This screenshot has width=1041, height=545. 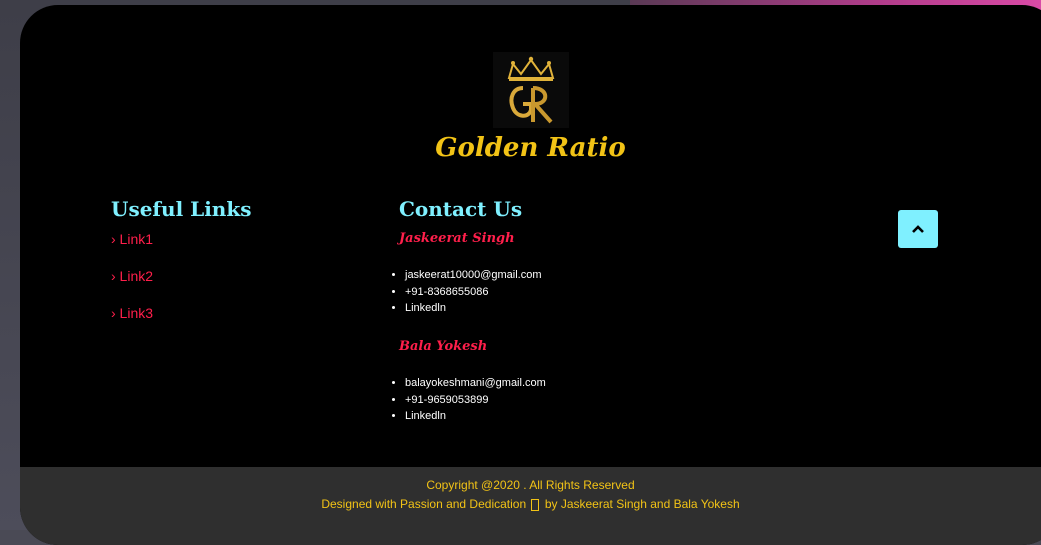 What do you see at coordinates (132, 276) in the screenshot?
I see `useful-link-2: › Link2` at bounding box center [132, 276].